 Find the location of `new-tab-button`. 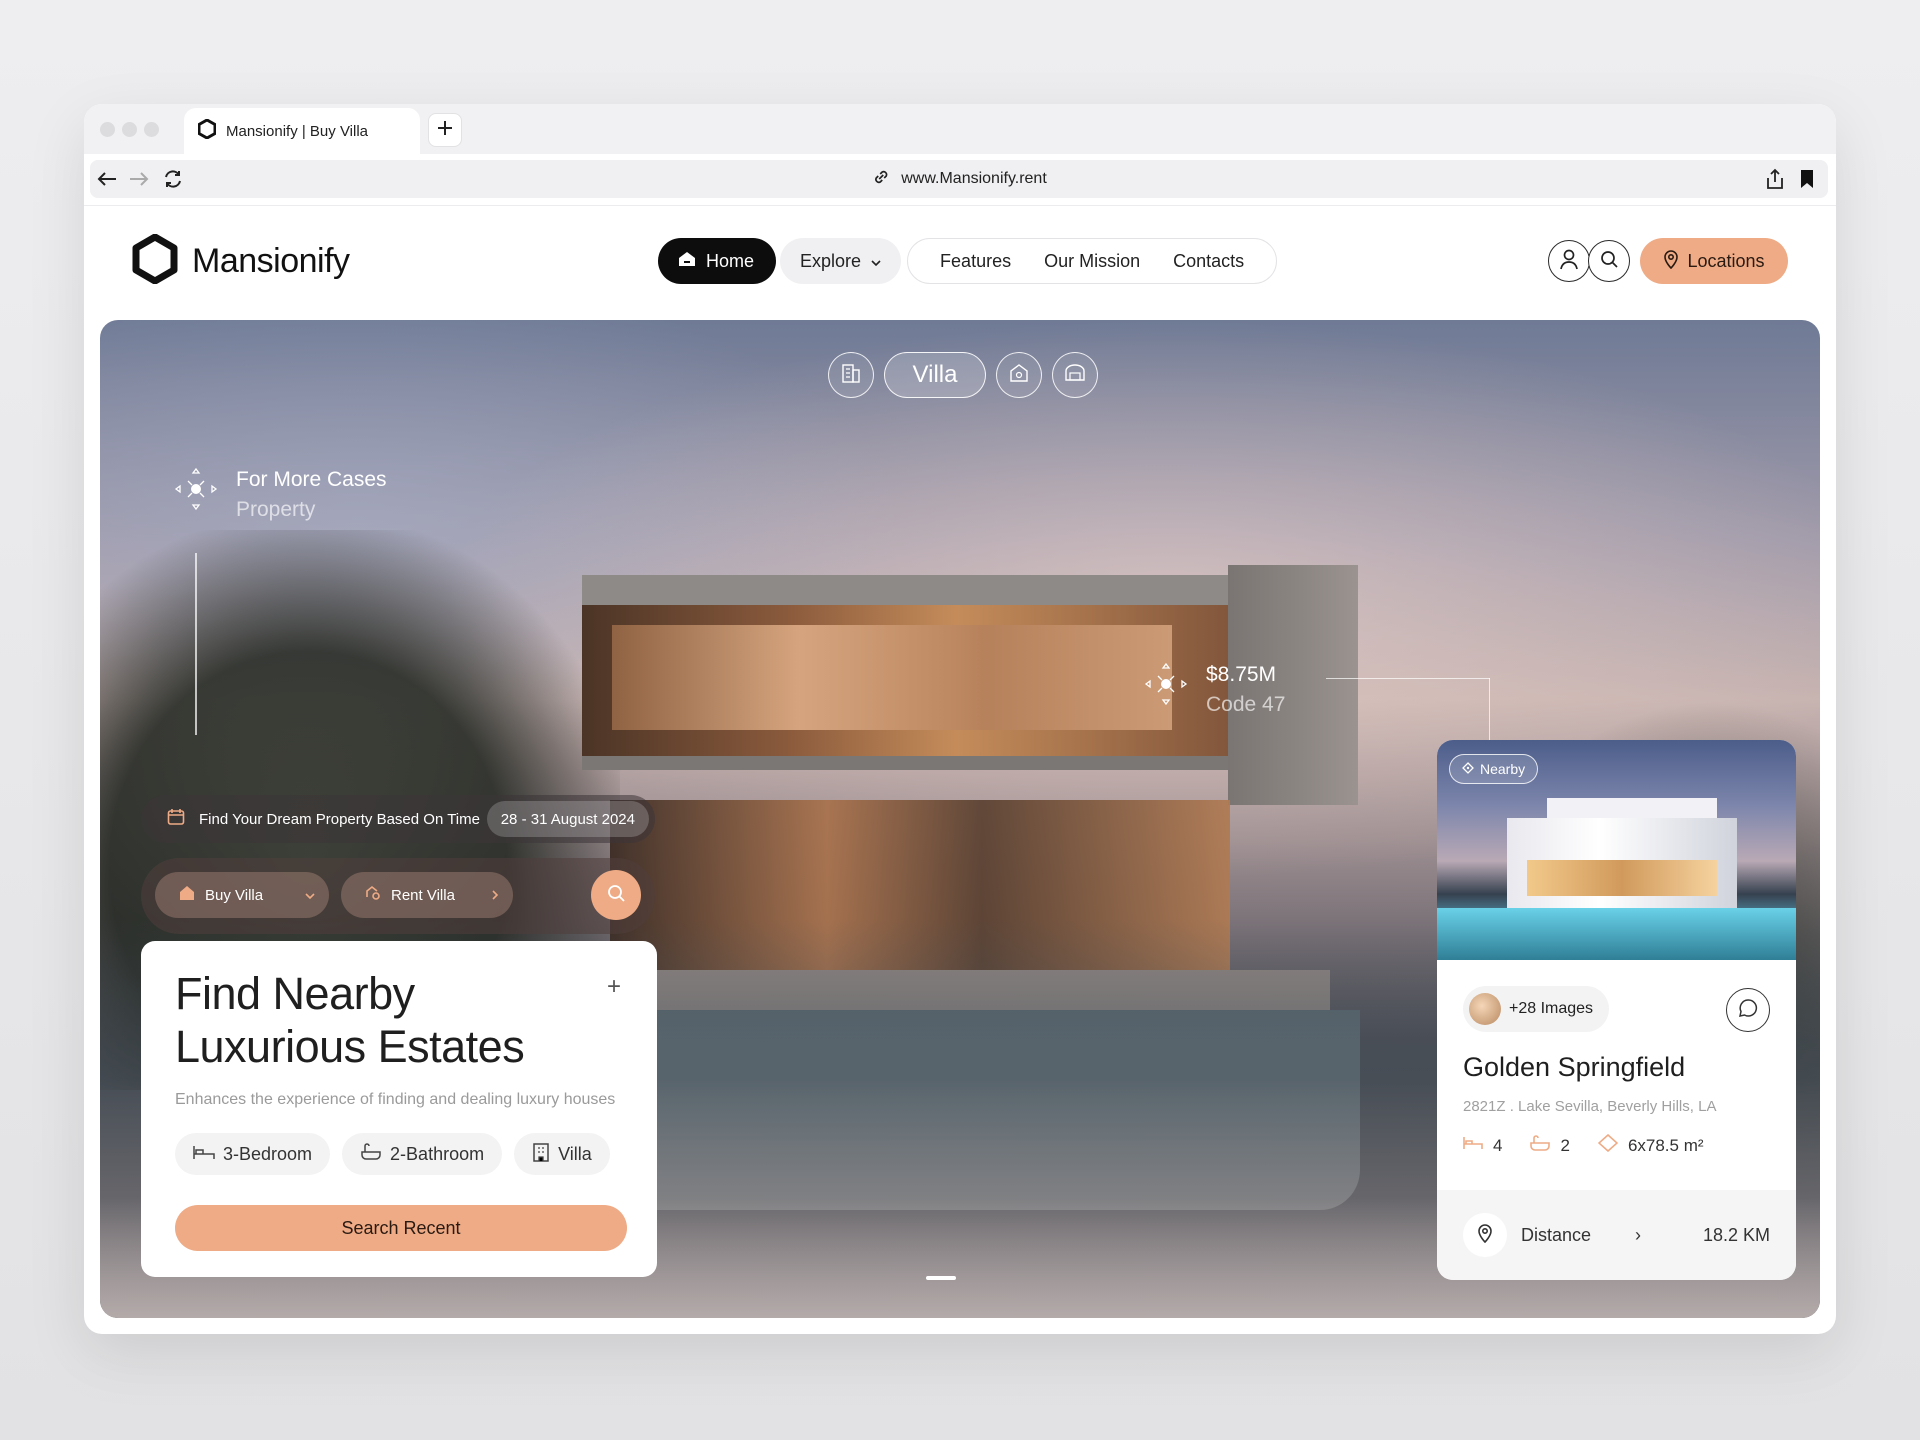

new-tab-button is located at coordinates (445, 130).